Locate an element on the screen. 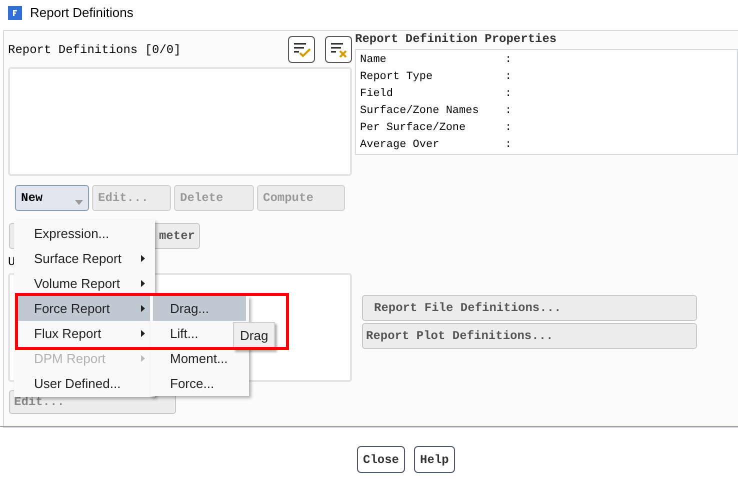 The image size is (738, 479). property-name: Field is located at coordinates (377, 94).